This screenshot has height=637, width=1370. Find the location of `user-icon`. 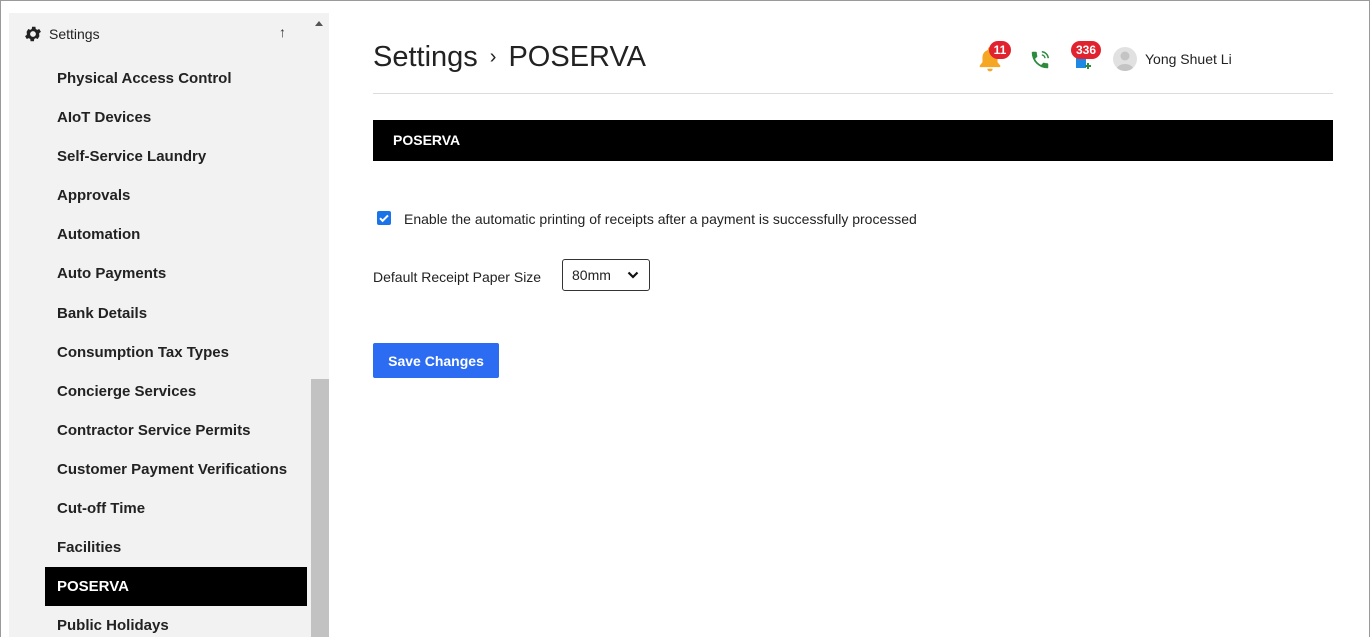

user-icon is located at coordinates (1125, 61).